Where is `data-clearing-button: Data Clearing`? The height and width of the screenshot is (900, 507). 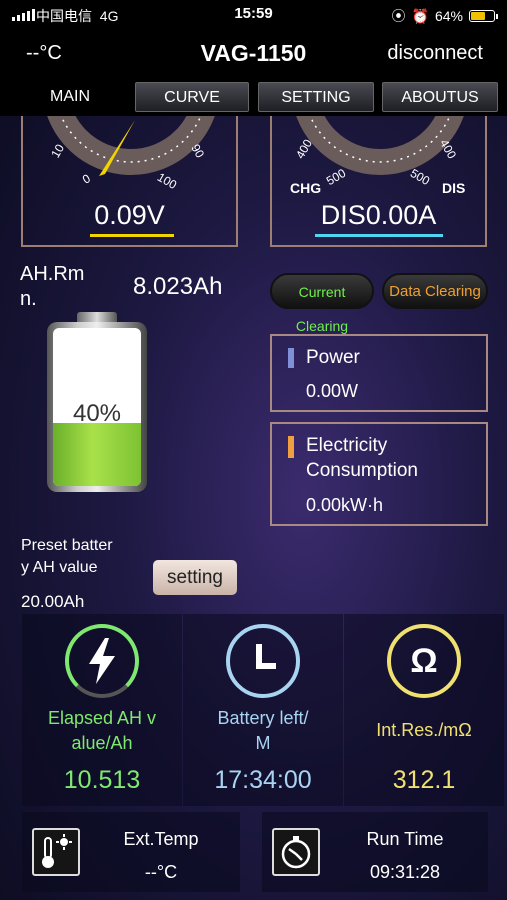
data-clearing-button: Data Clearing is located at coordinates (435, 291).